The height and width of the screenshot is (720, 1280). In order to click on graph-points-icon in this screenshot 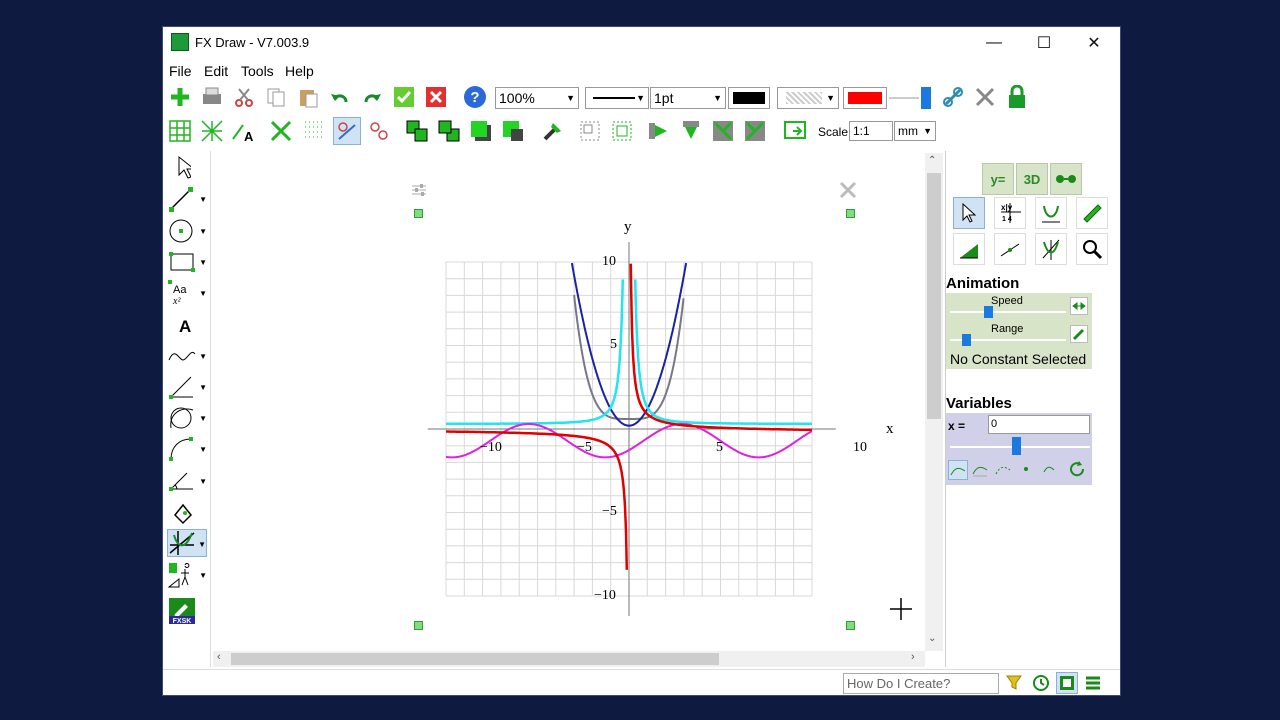, I will do `click(1051, 213)`.